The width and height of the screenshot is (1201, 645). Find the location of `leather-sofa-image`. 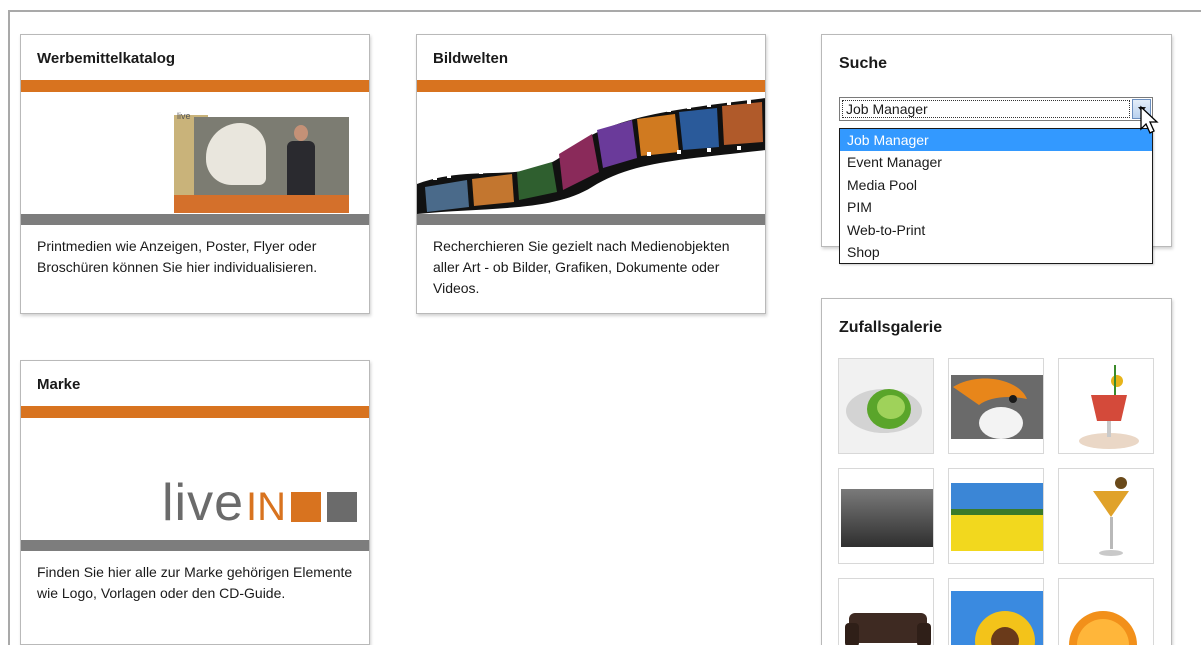

leather-sofa-image is located at coordinates (886, 612).